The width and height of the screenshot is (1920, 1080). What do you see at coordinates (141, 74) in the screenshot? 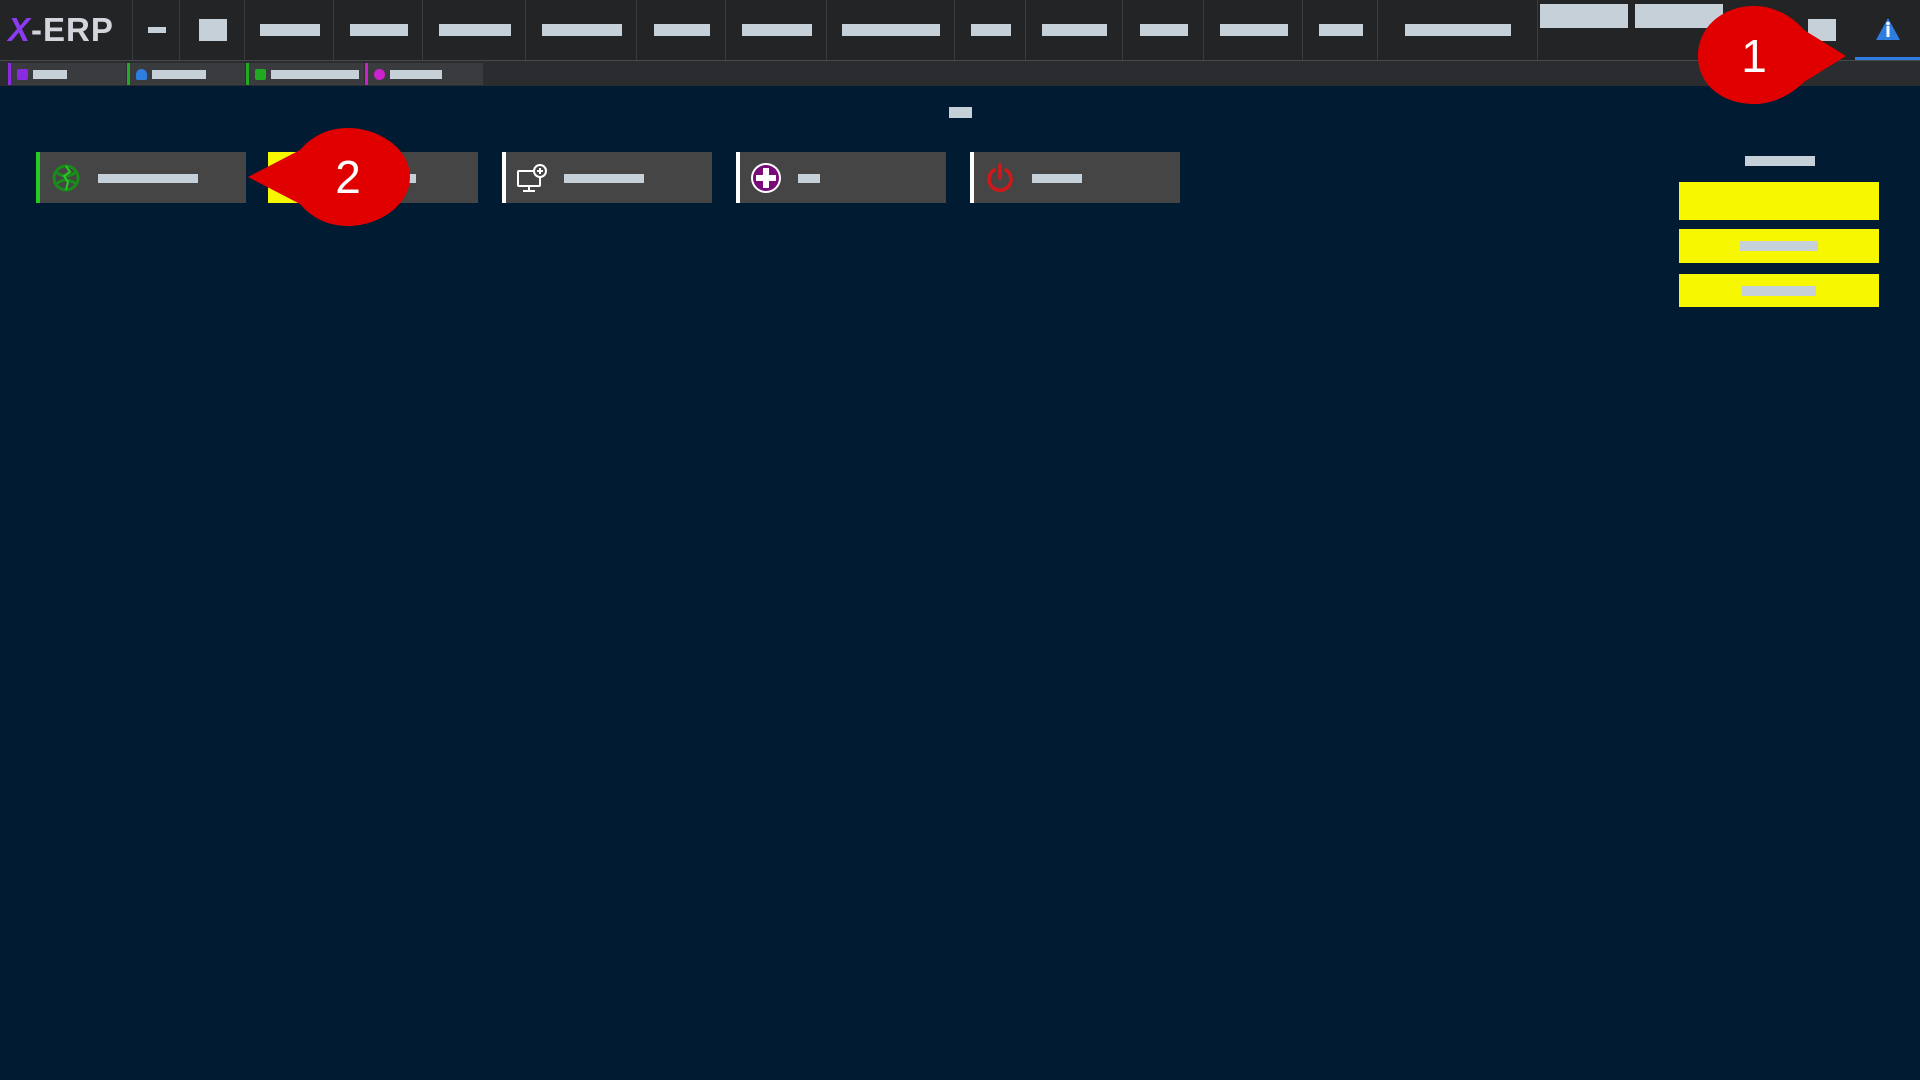
I see `user-icon` at bounding box center [141, 74].